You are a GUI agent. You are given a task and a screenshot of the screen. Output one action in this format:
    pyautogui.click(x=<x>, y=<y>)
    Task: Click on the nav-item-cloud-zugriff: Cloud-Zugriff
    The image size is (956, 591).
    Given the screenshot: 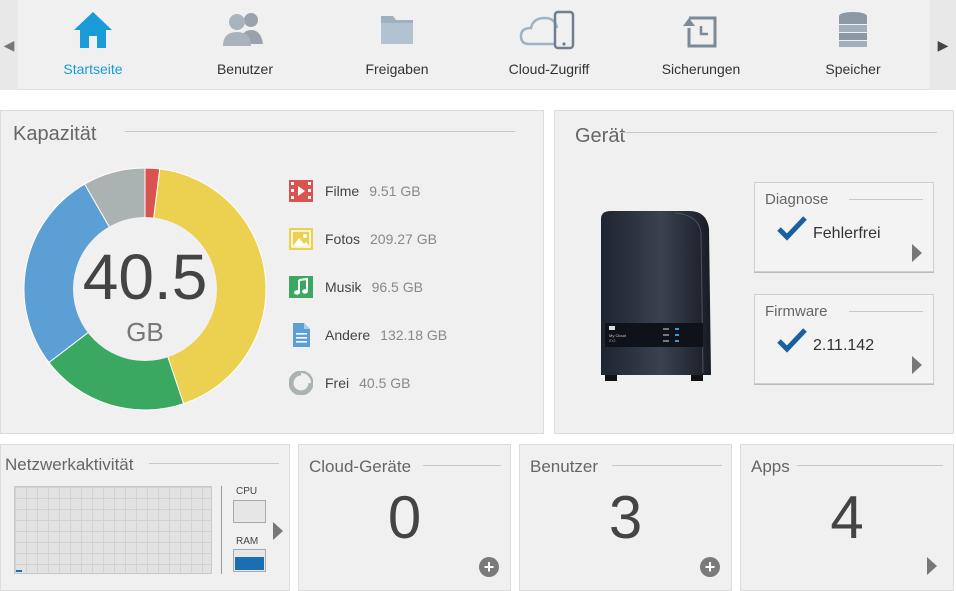 What is the action you would take?
    pyautogui.click(x=549, y=46)
    